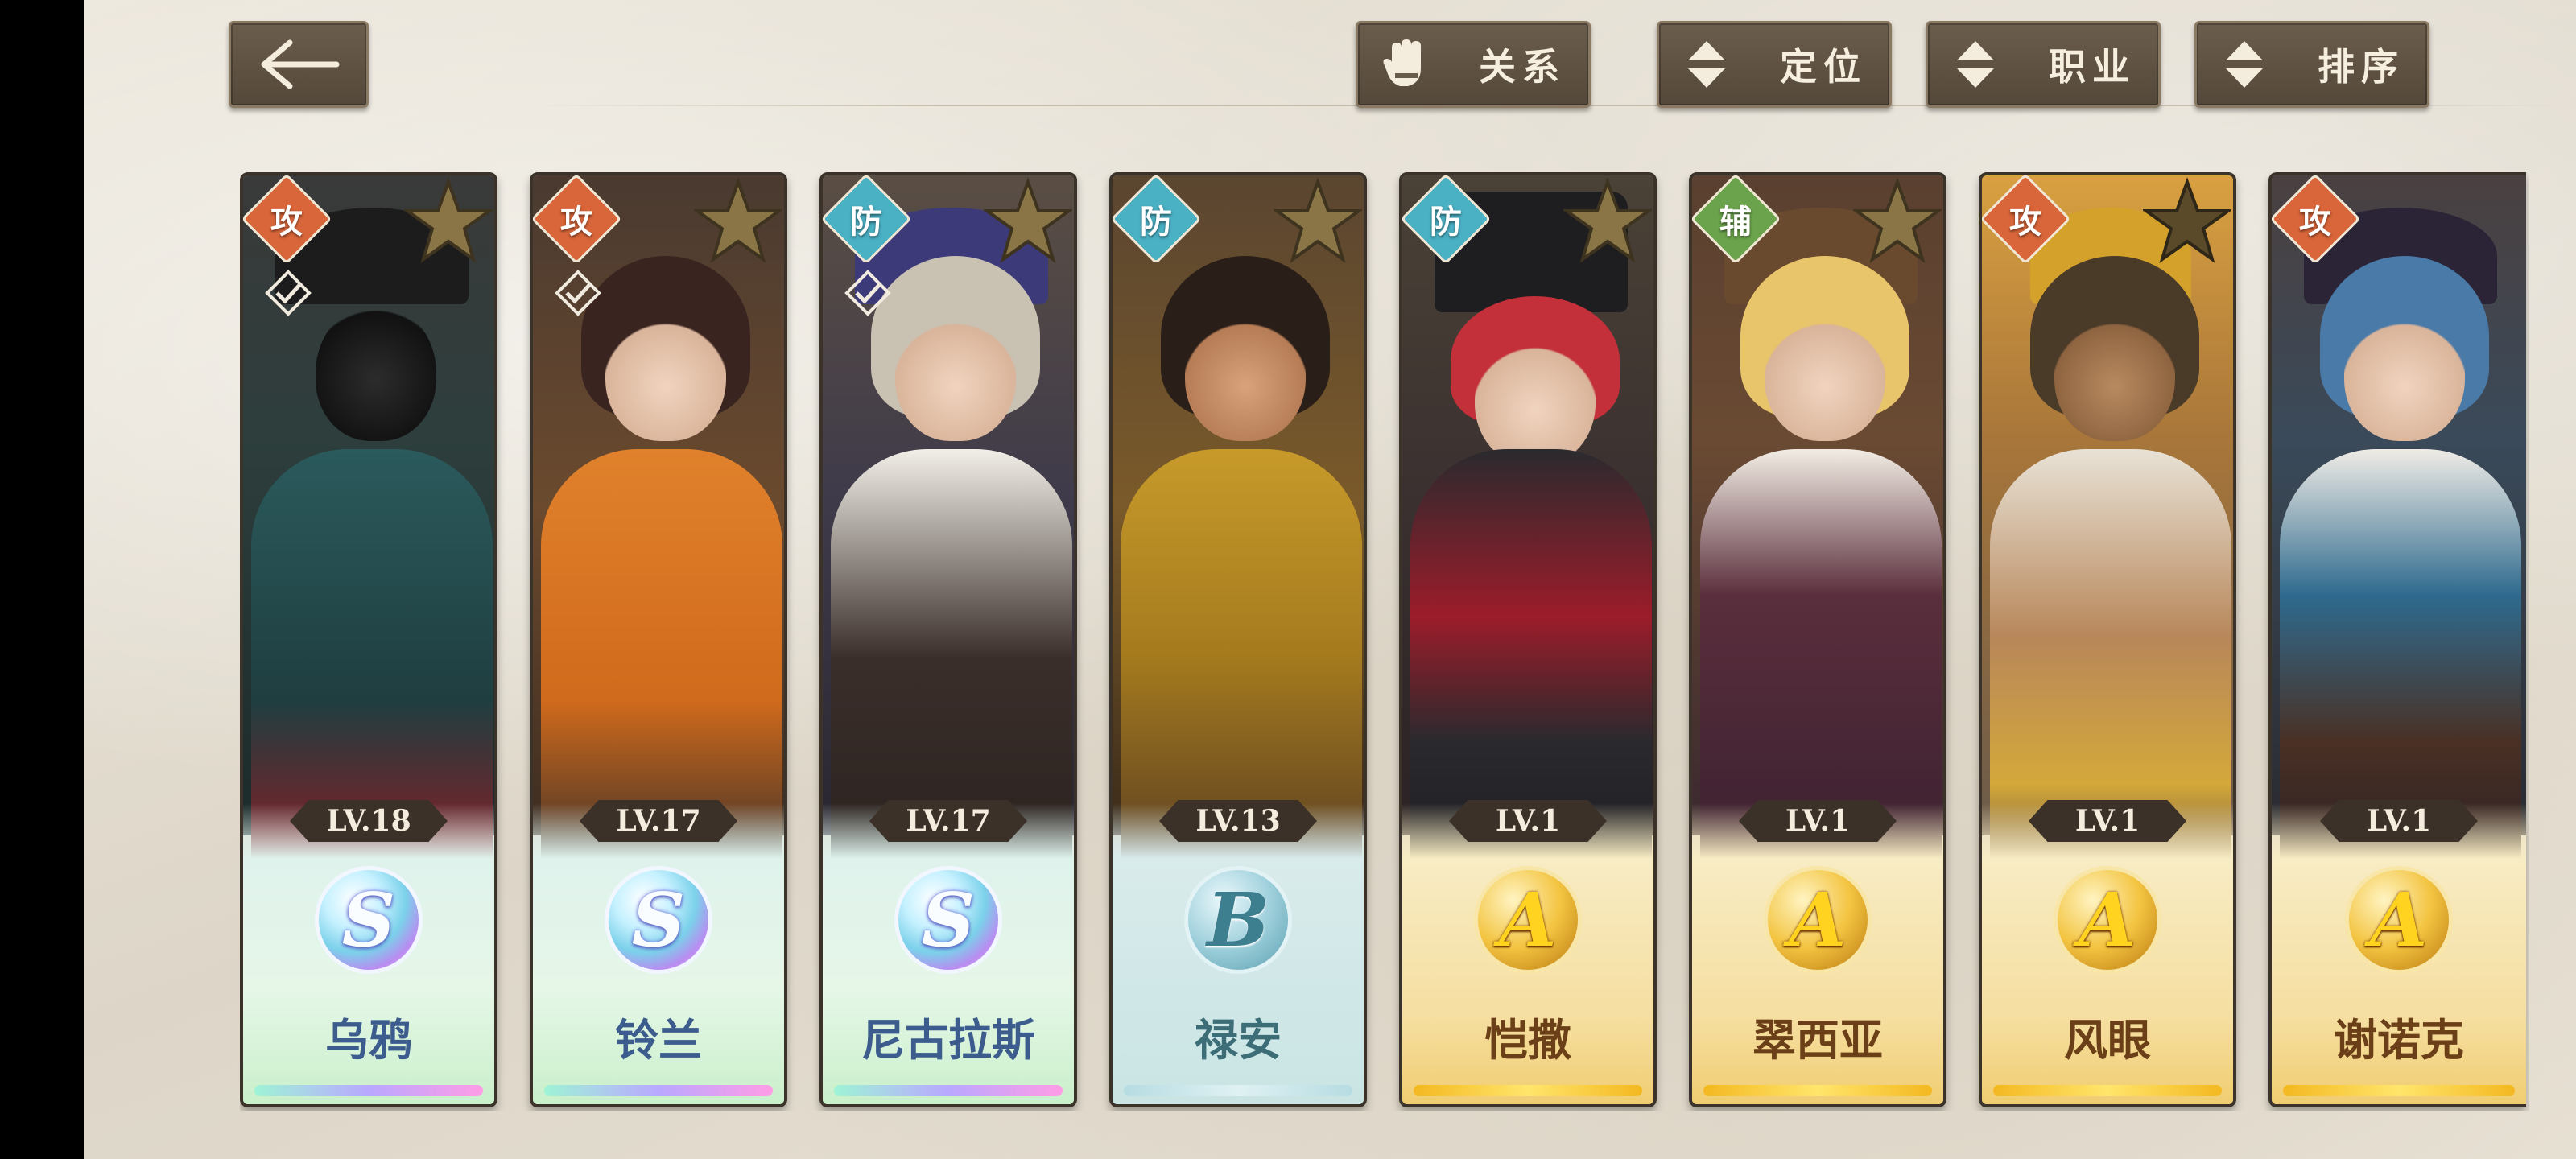 This screenshot has height=1159, width=2576. Describe the element at coordinates (2107, 1040) in the screenshot. I see `character-name: 风眼` at that location.